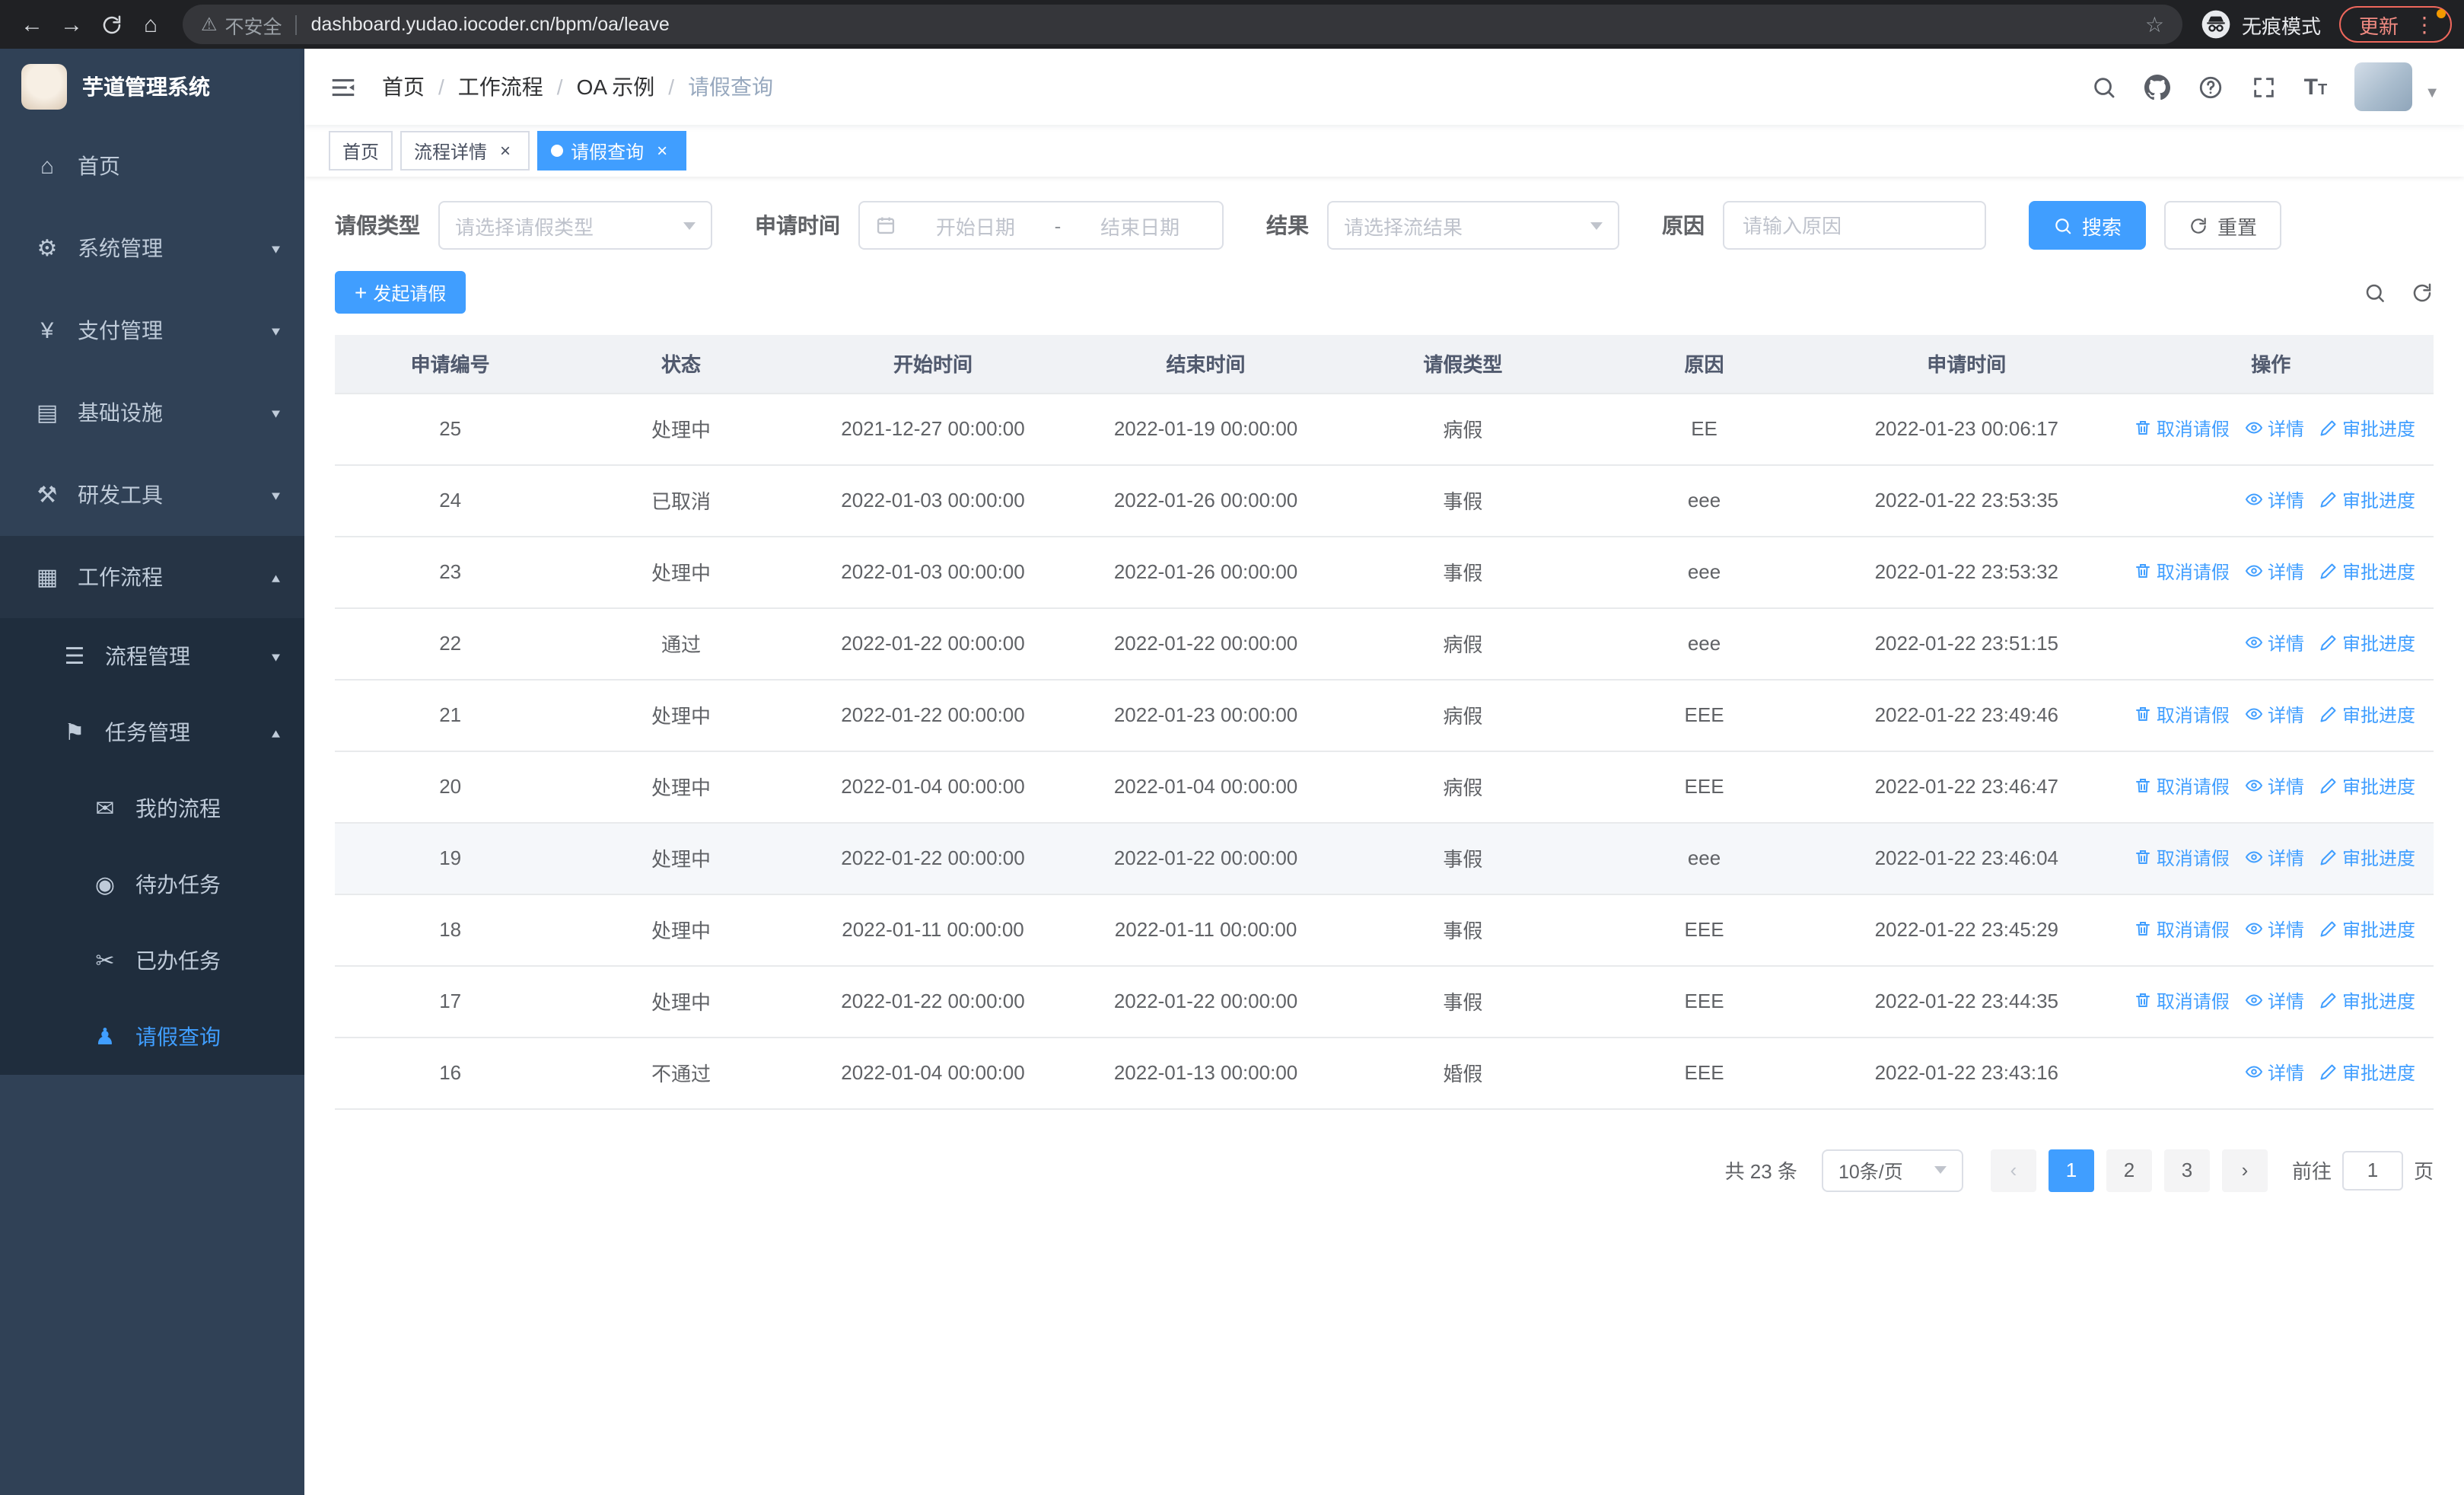 This screenshot has height=1495, width=2464. I want to click on browser-menu-icon: ⋮, so click(2427, 22).